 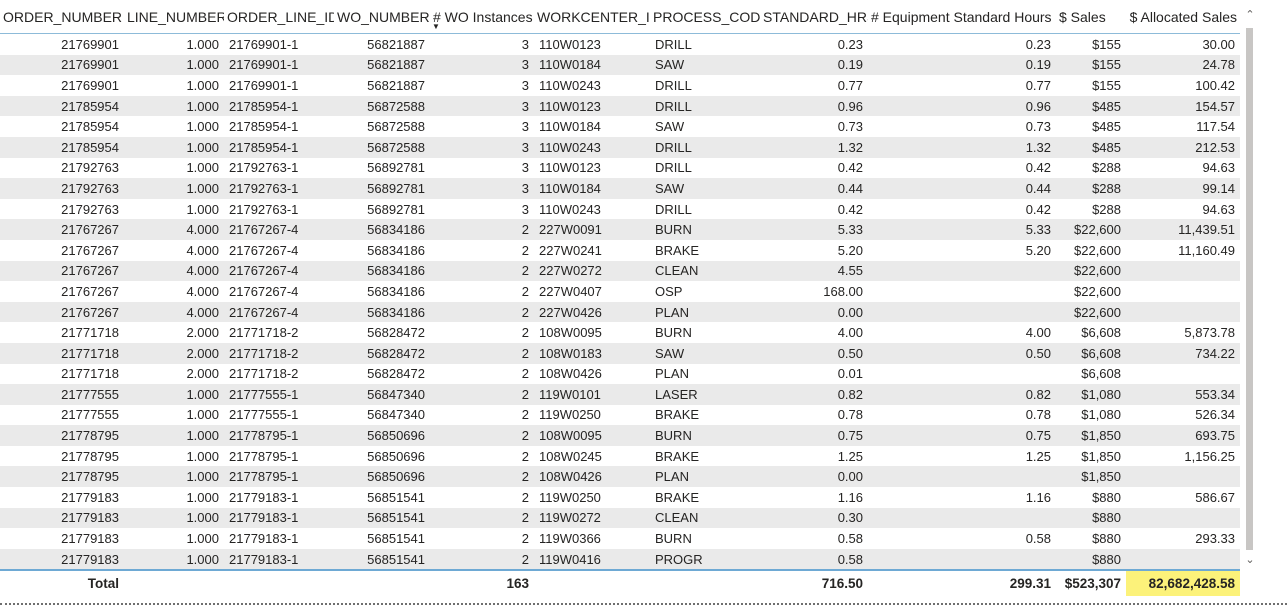 I want to click on cell-allocated-sales: 30.00, so click(x=1218, y=44).